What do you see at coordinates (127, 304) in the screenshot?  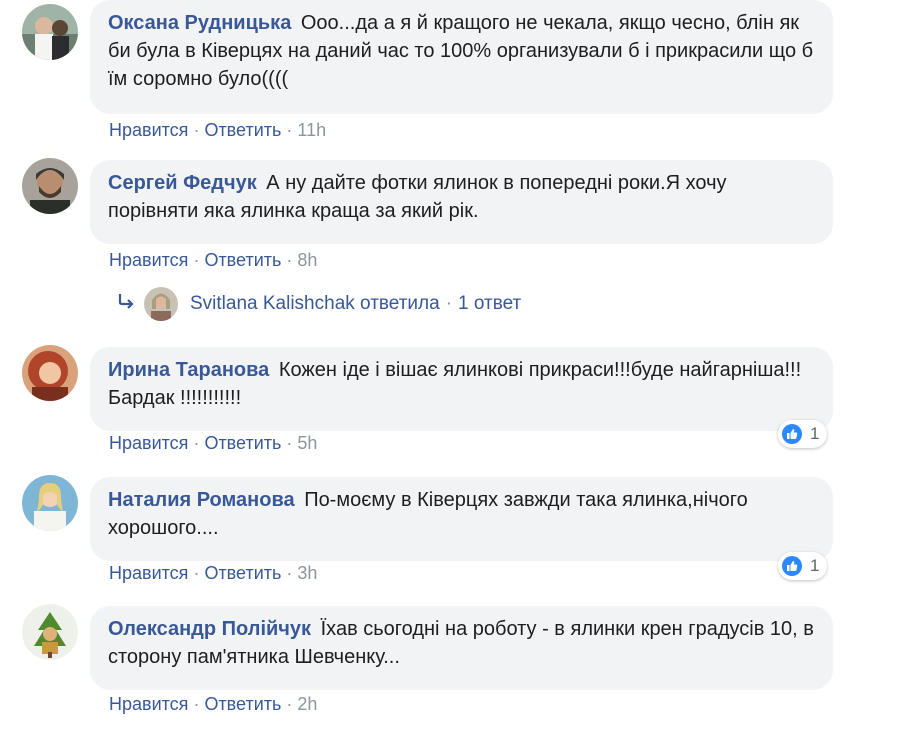 I see `reply-arrow-icon` at bounding box center [127, 304].